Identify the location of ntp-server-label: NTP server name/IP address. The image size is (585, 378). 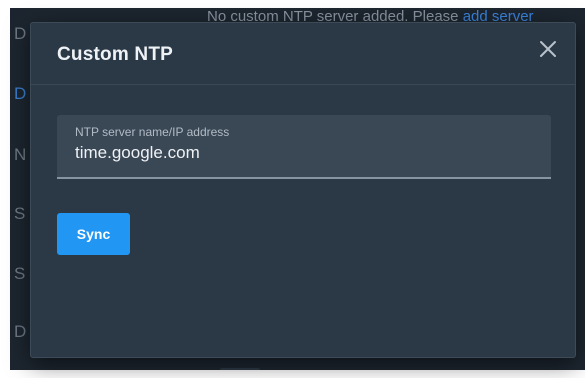
(152, 132).